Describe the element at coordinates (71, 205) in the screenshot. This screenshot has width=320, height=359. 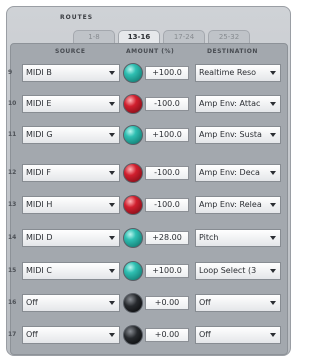
I see `source-dropdown: MIDI H` at that location.